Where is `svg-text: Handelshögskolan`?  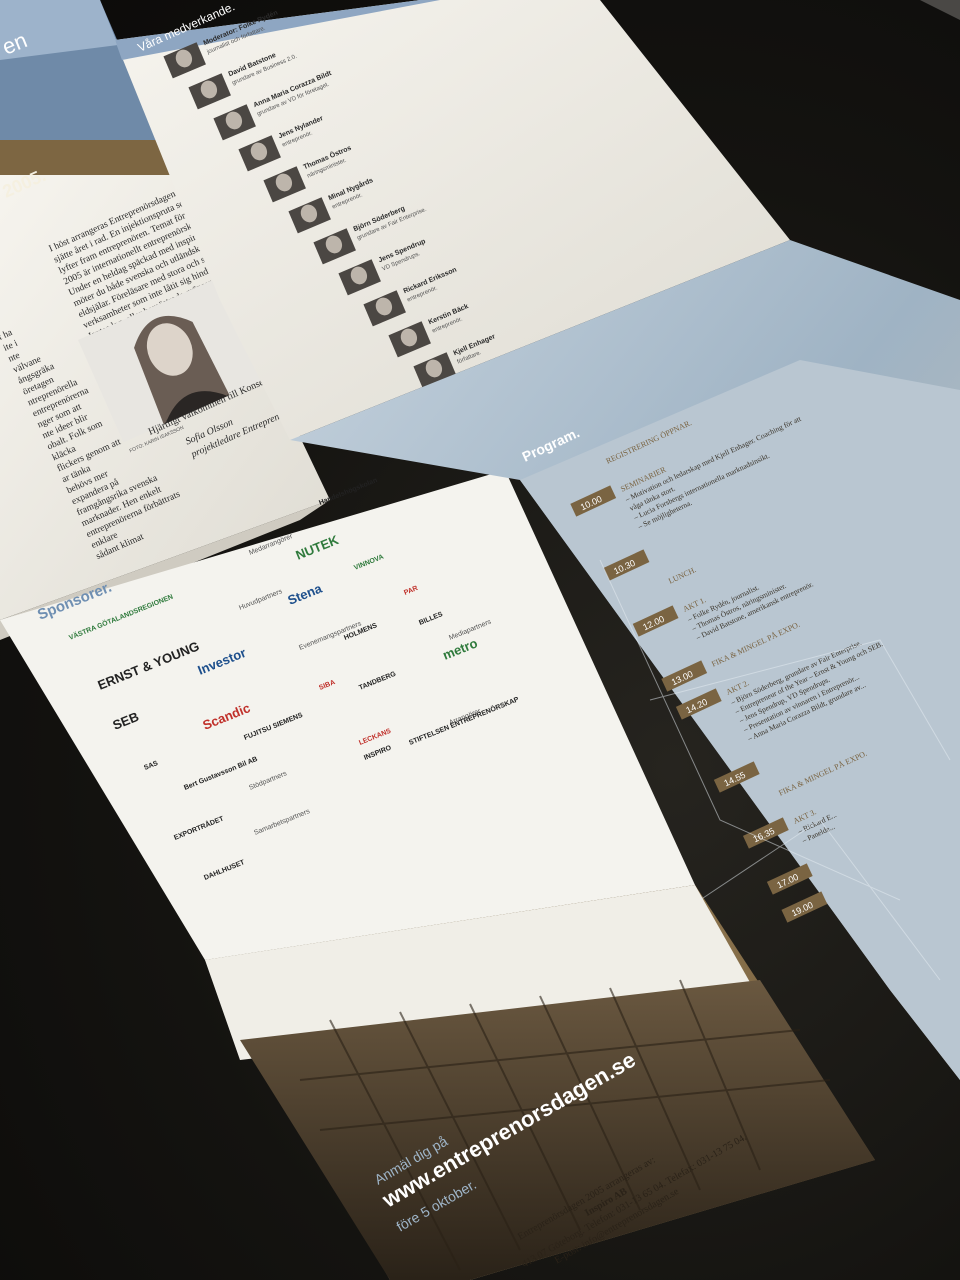 svg-text: Handelshögskolan is located at coordinates (348, 492).